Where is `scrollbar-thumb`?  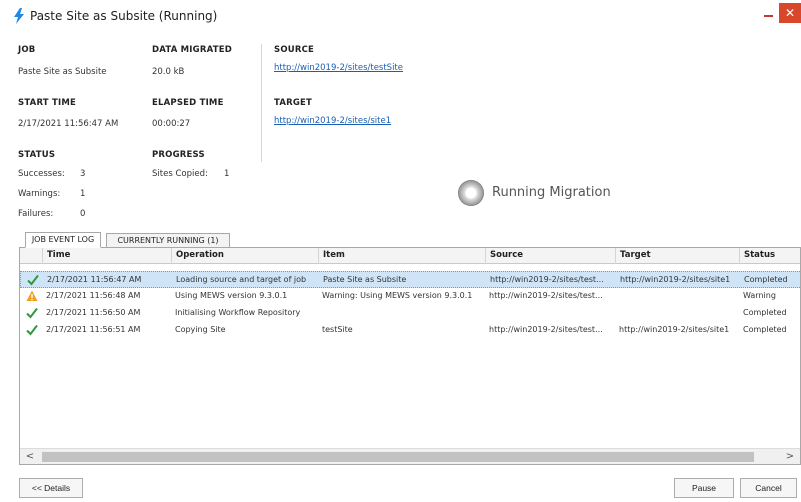
scrollbar-thumb is located at coordinates (398, 457).